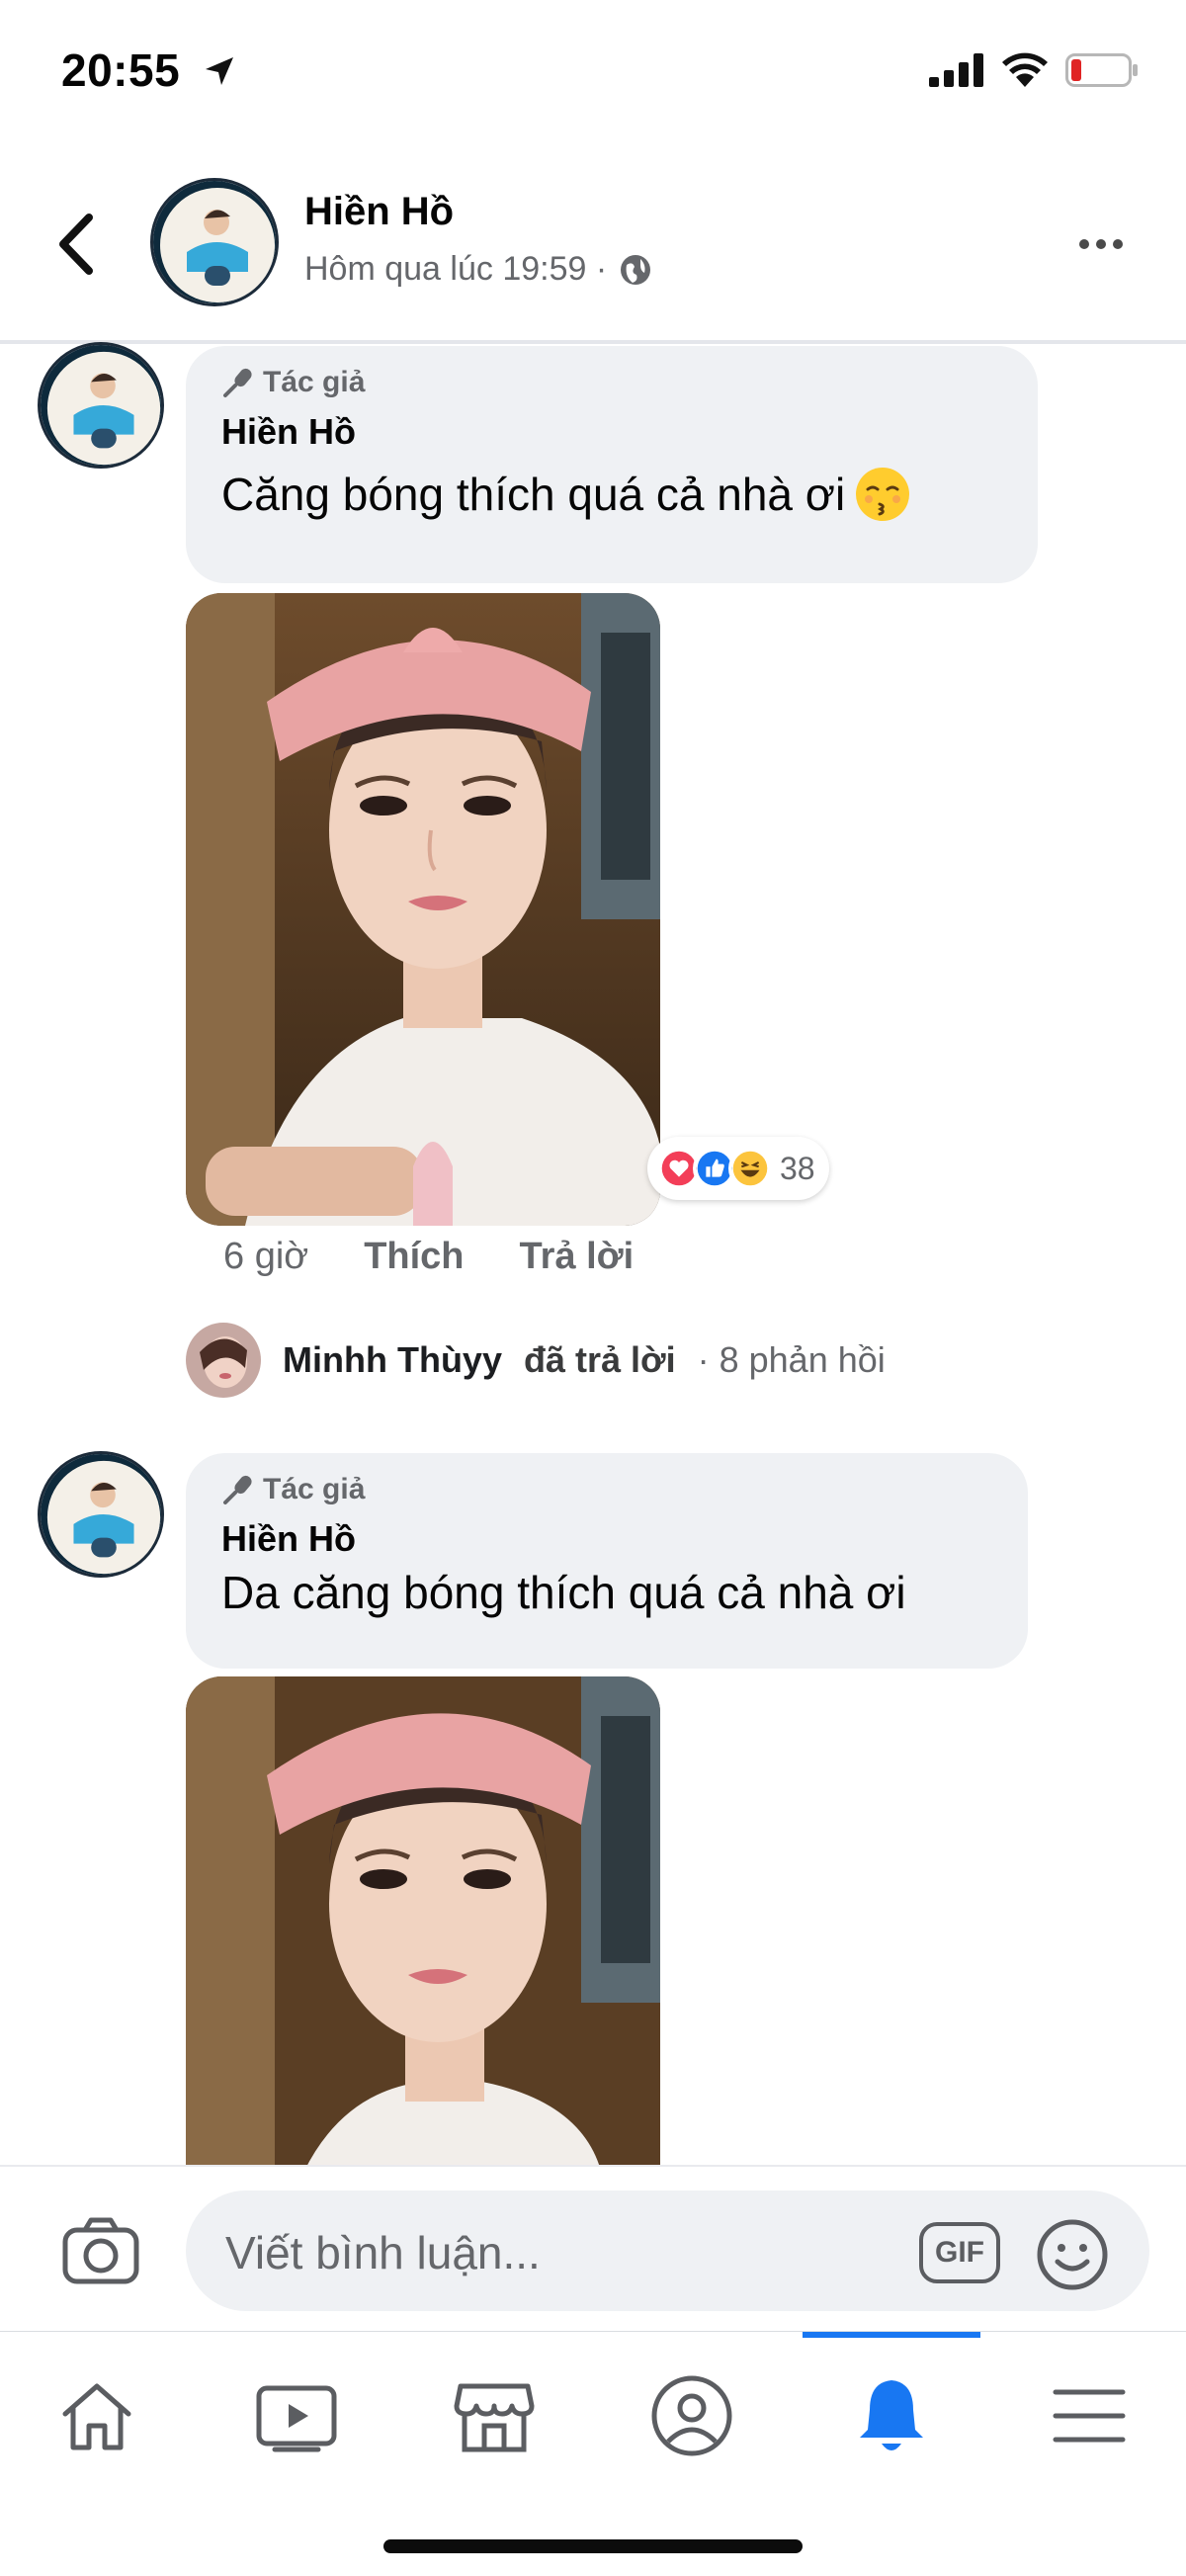 Image resolution: width=1186 pixels, height=2576 pixels. What do you see at coordinates (1025, 69) in the screenshot?
I see `wifi-icon` at bounding box center [1025, 69].